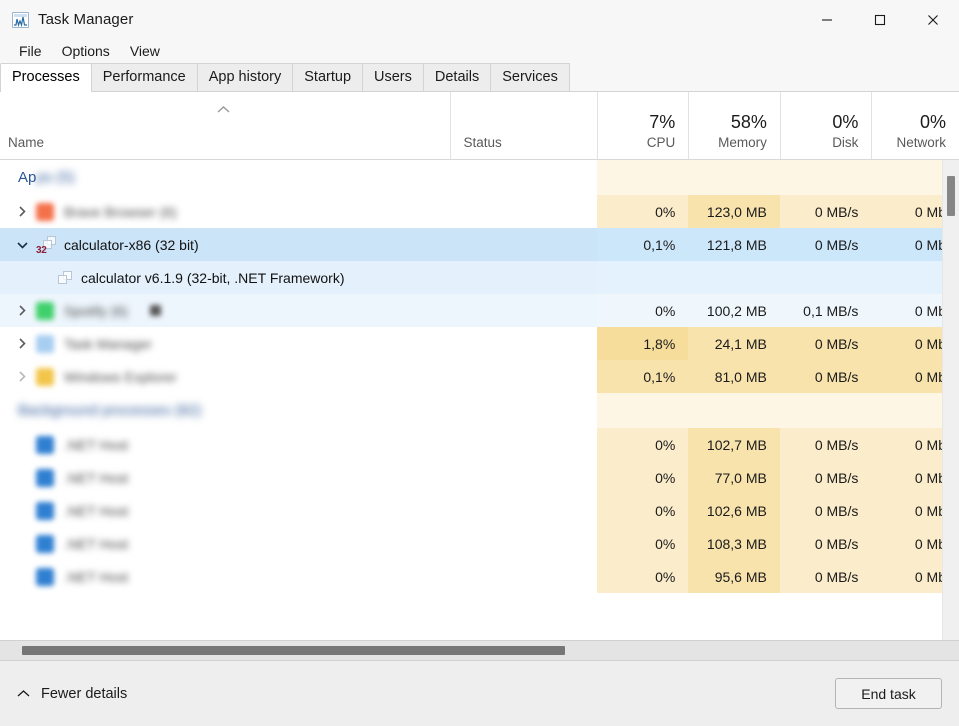 The height and width of the screenshot is (726, 959). I want to click on cpu-total-percent: 7%, so click(662, 122).